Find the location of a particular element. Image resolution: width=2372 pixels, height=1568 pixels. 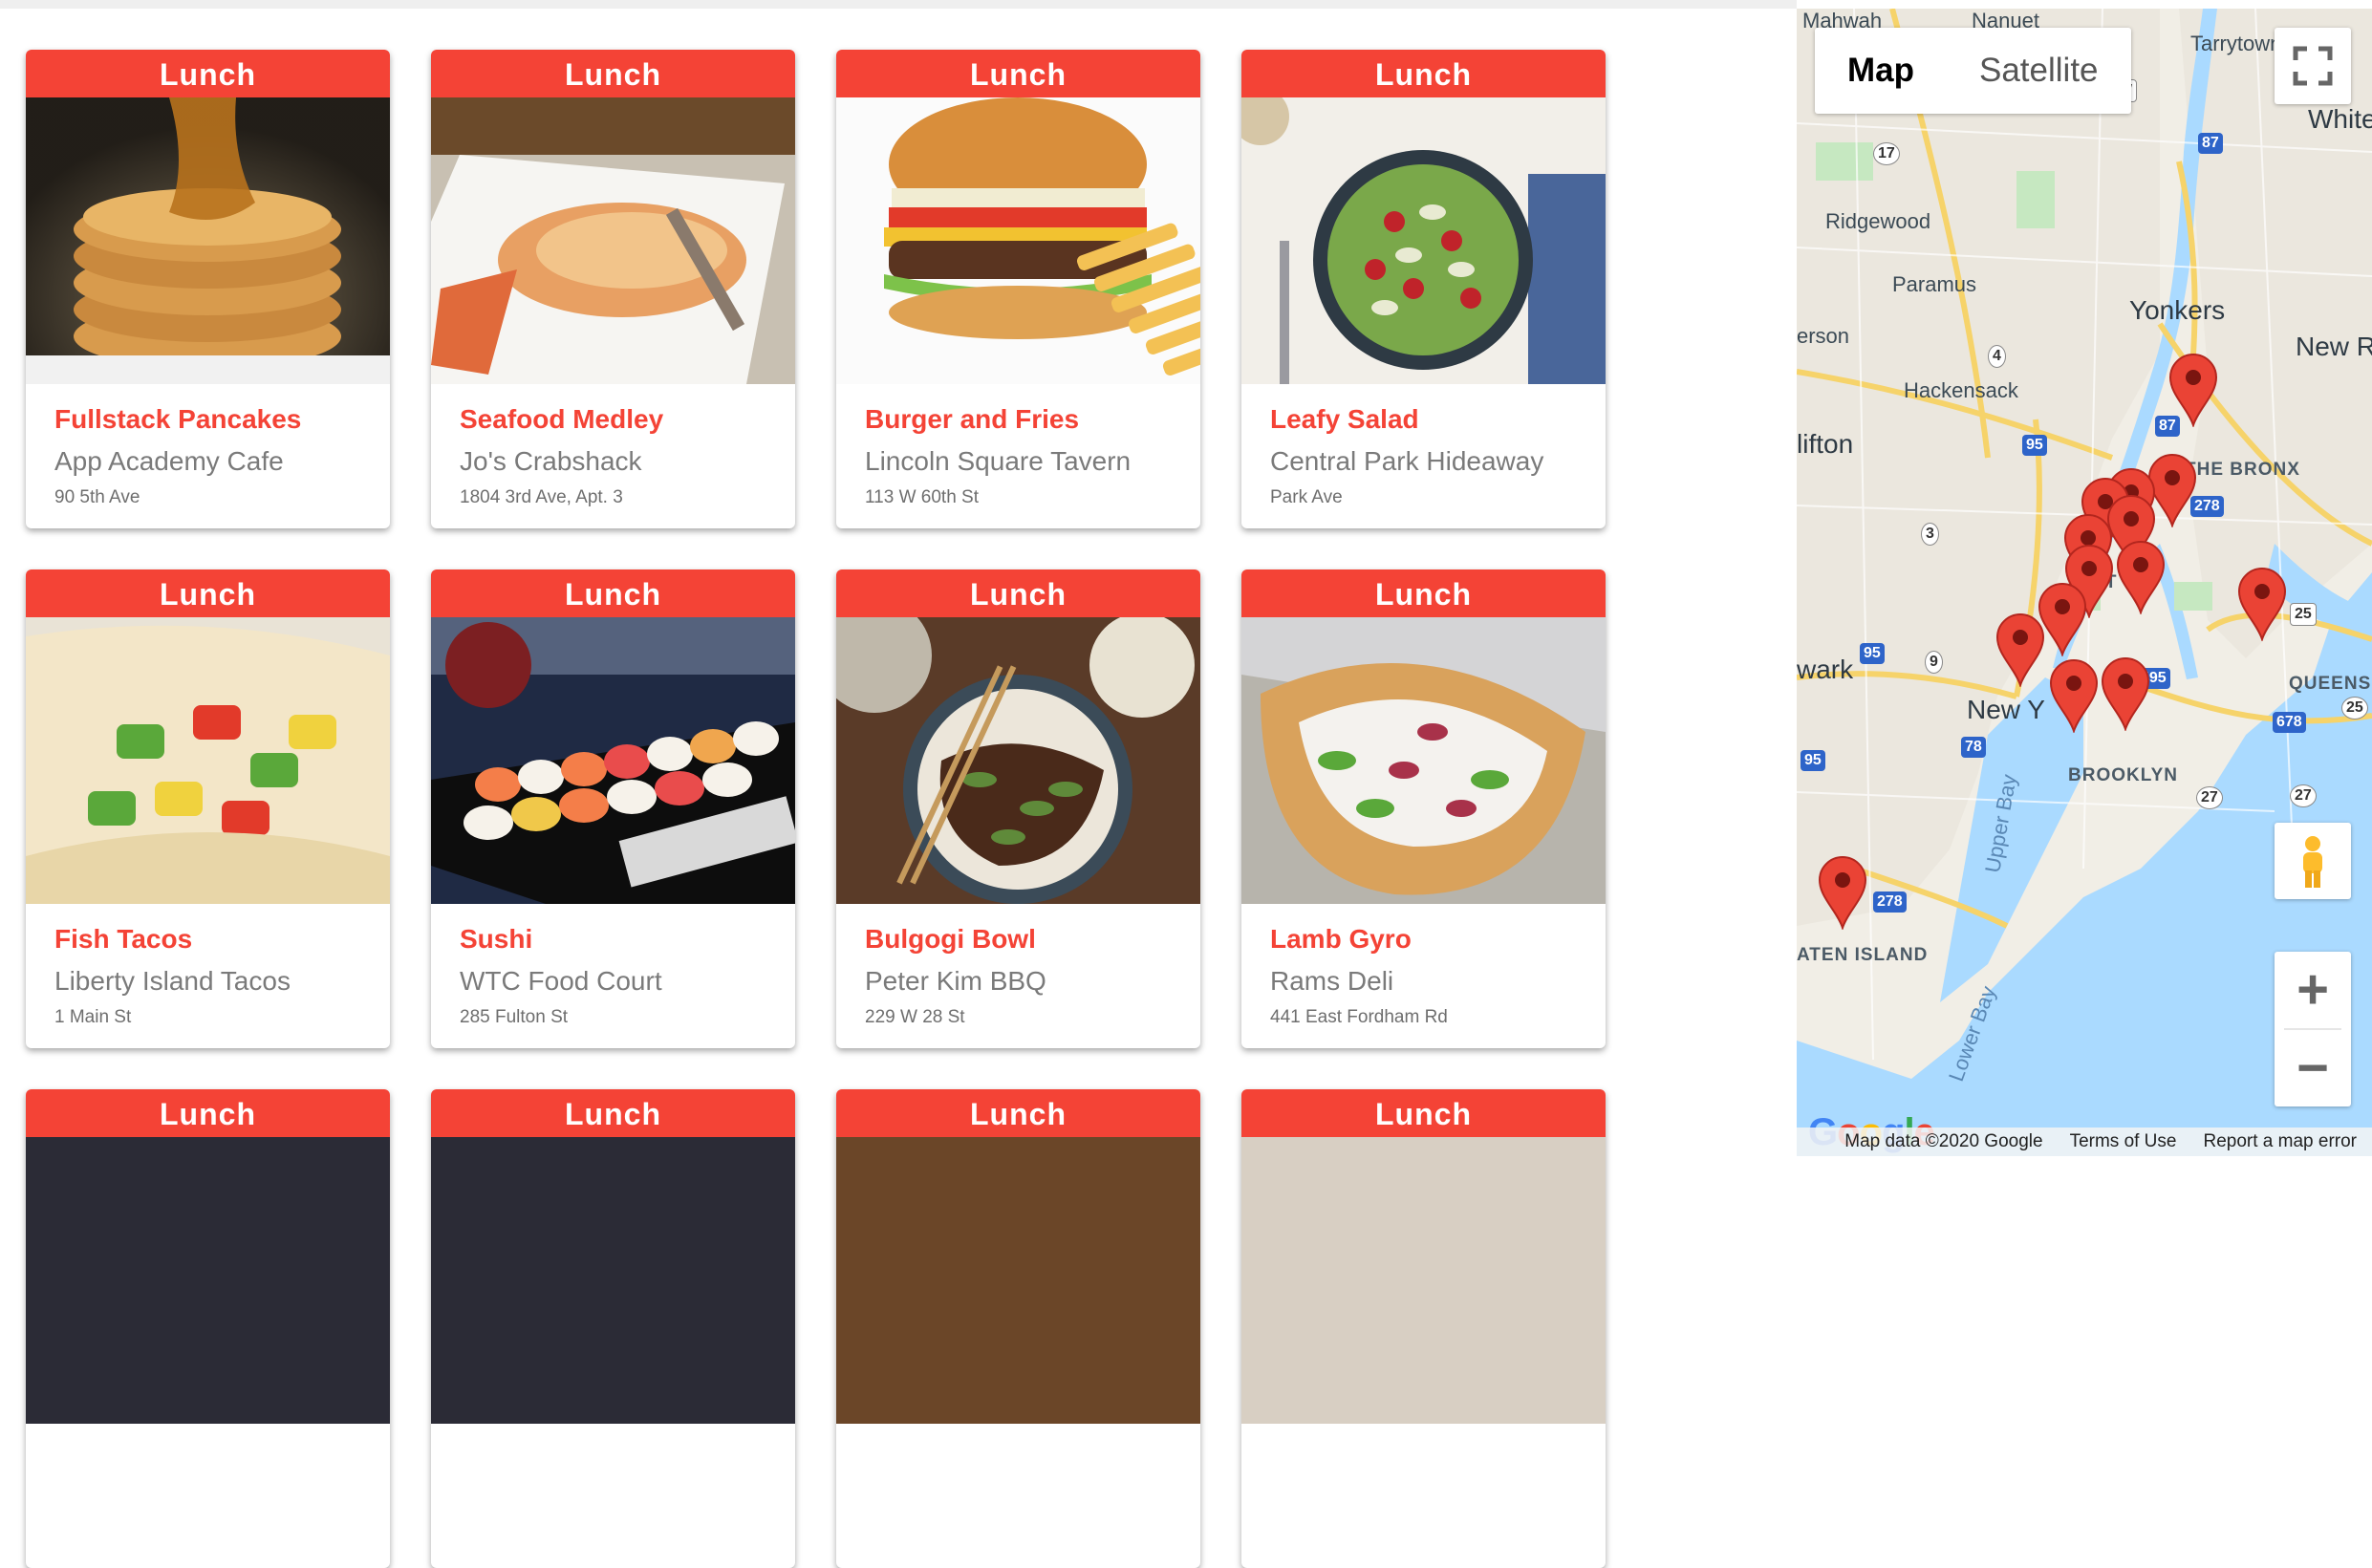

route-shield: 3 is located at coordinates (1930, 534).